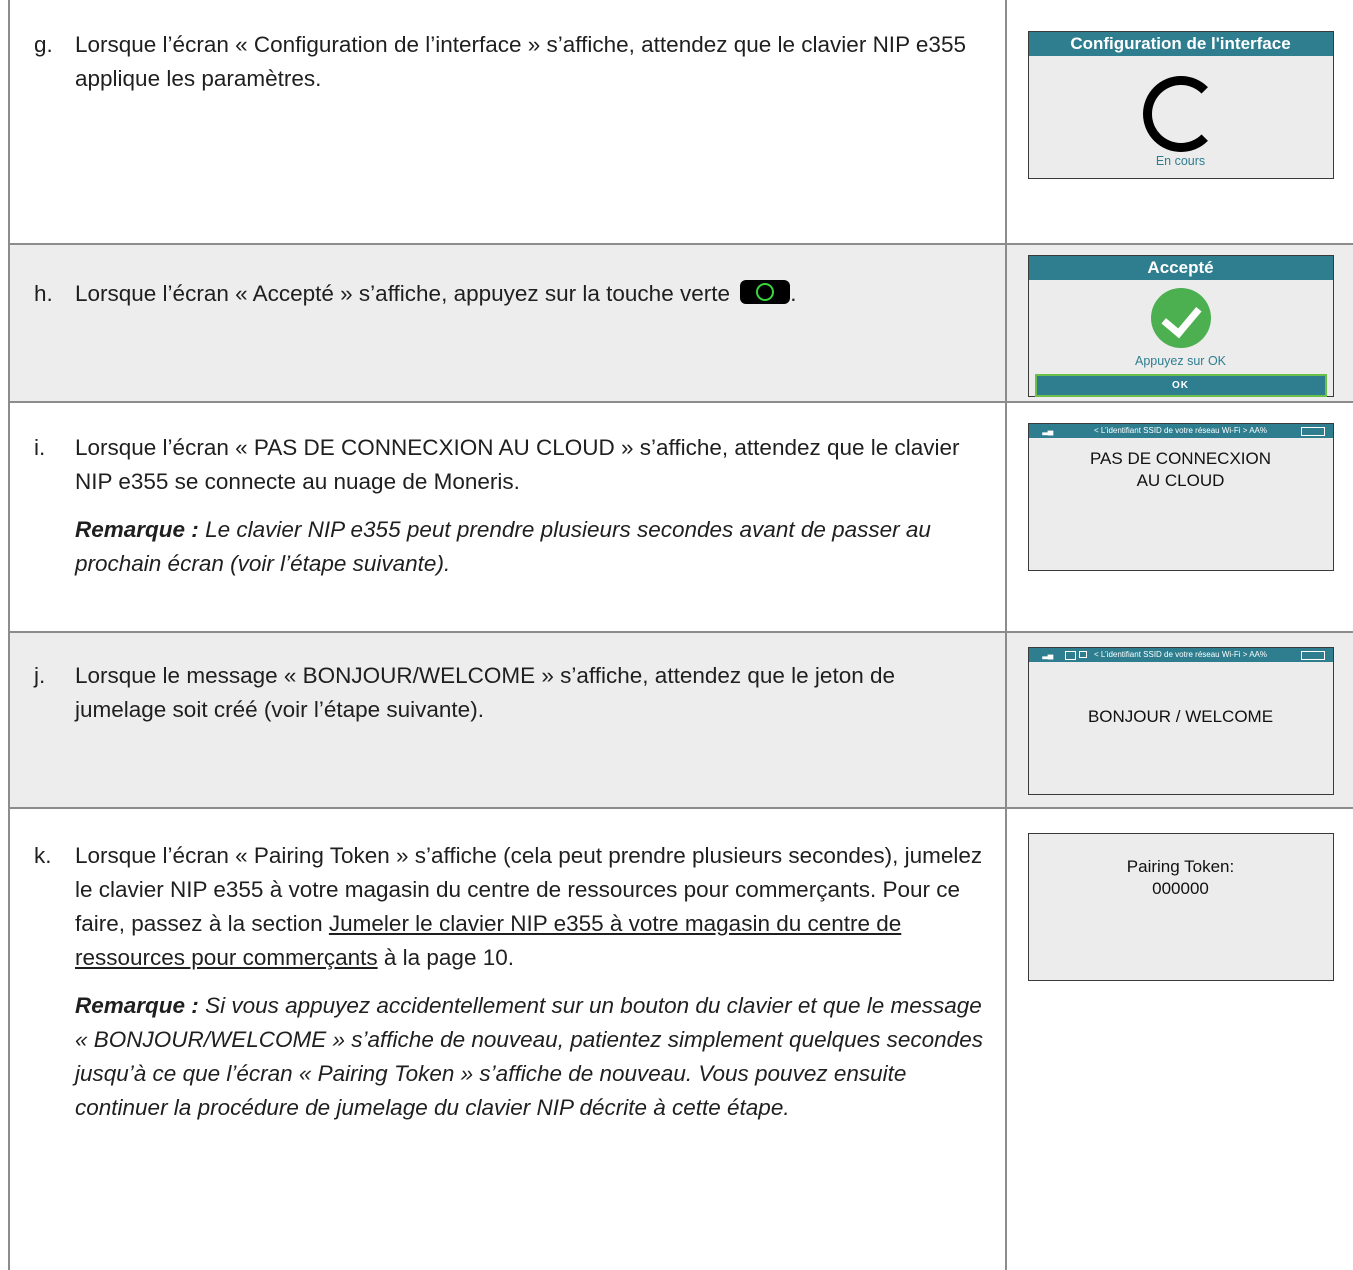 Image resolution: width=1353 pixels, height=1270 pixels. Describe the element at coordinates (1179, 1038) in the screenshot. I see `step-screen-cell: Pairing Token: 000000` at that location.